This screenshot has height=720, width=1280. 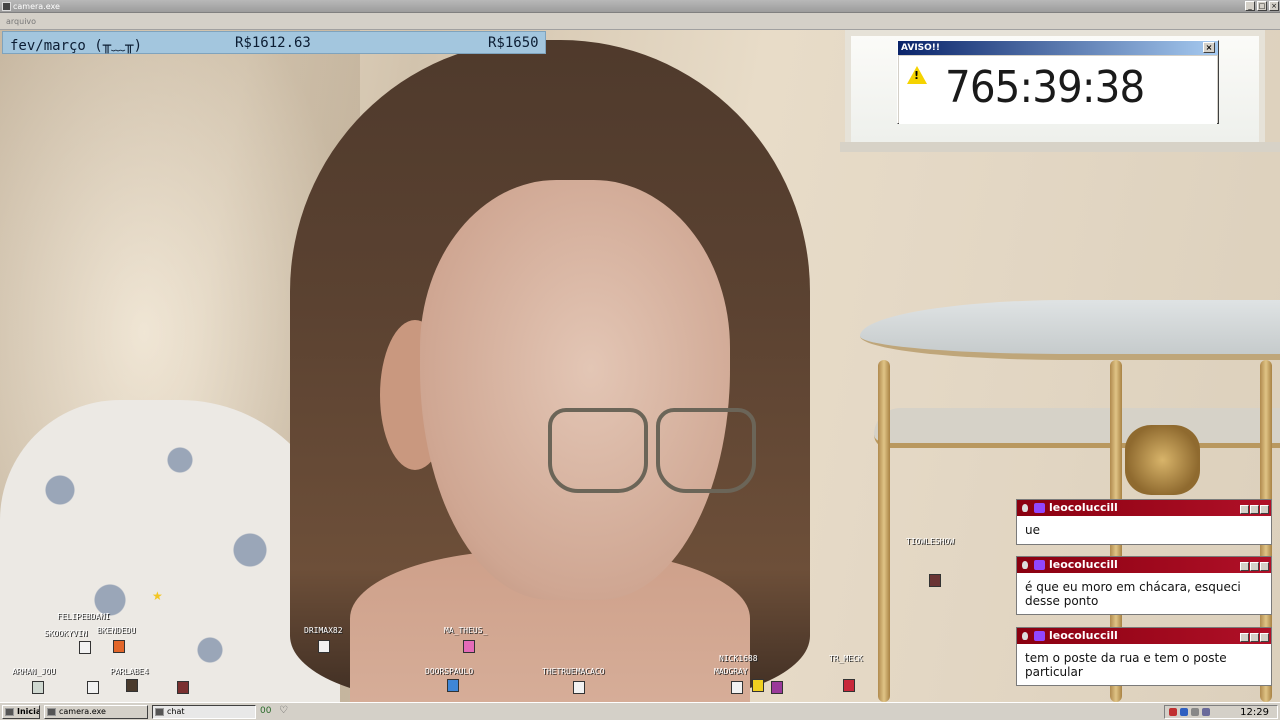 I want to click on viewer-name: TIOWLESHOW, so click(x=930, y=541).